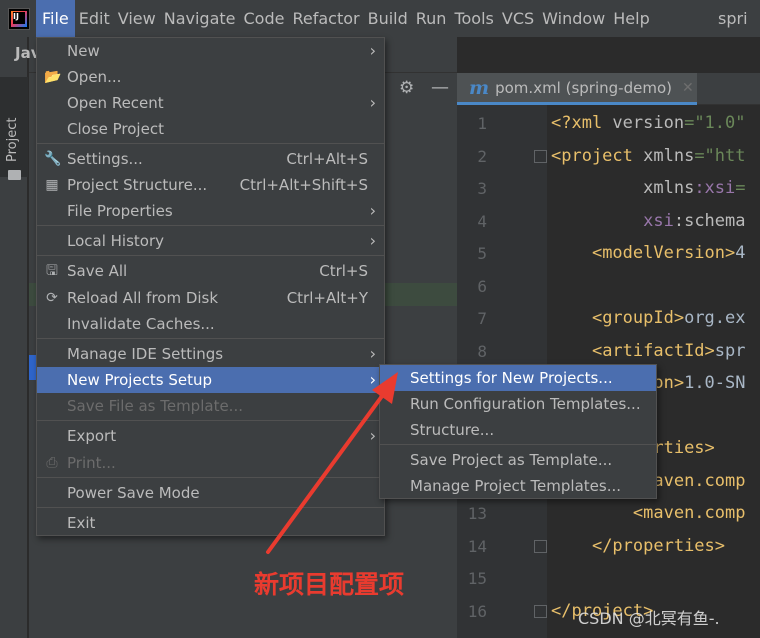  I want to click on watermark: CSDN @北冥有鱼-., so click(649, 618).